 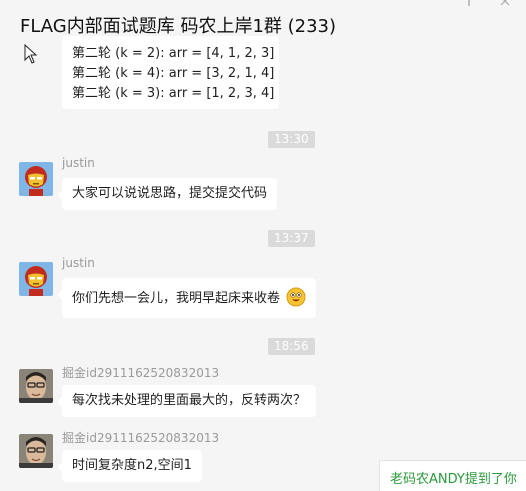 I want to click on mouse-pointer-icon, so click(x=31, y=54).